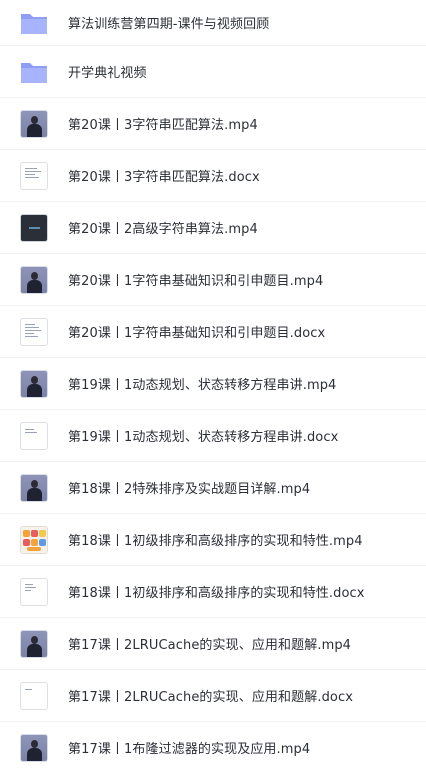  I want to click on doc-file-row: 第17课丨2LRUCache的实现、应用和题解.docx, so click(213, 696).